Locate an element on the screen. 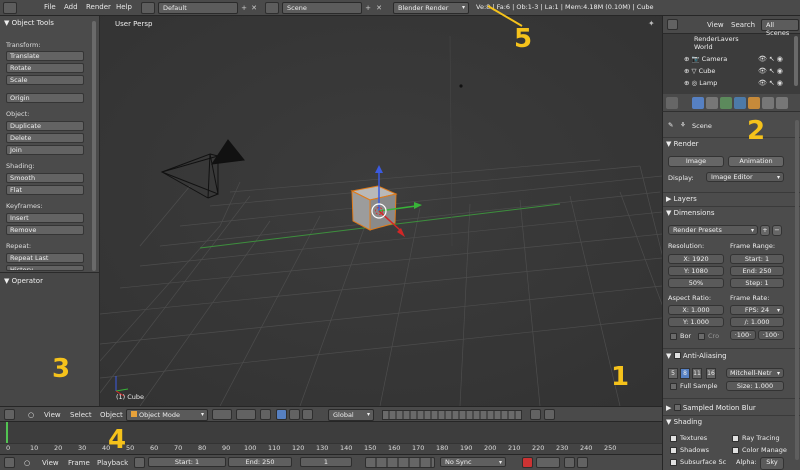  render-preview-icon is located at coordinates (549, 414).